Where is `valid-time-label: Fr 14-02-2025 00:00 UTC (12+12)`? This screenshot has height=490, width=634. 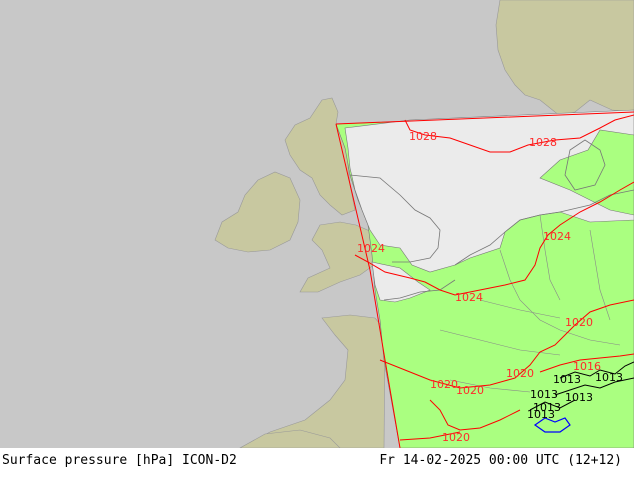 valid-time-label: Fr 14-02-2025 00:00 UTC (12+12) is located at coordinates (500, 460).